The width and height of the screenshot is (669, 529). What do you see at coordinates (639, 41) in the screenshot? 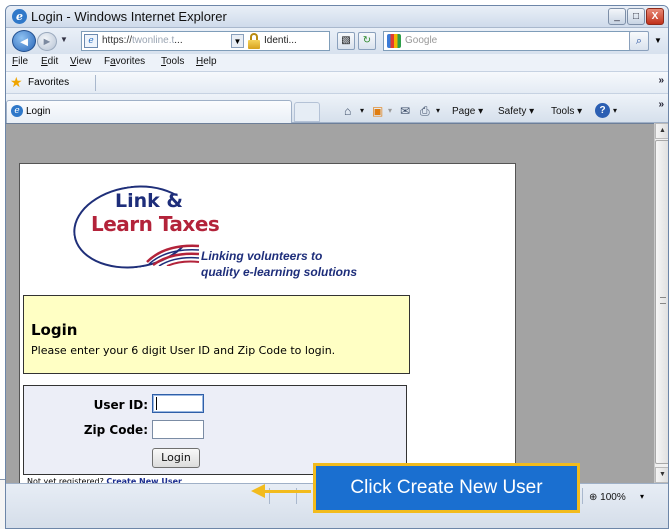
I see `search-icon: ⌕` at bounding box center [639, 41].